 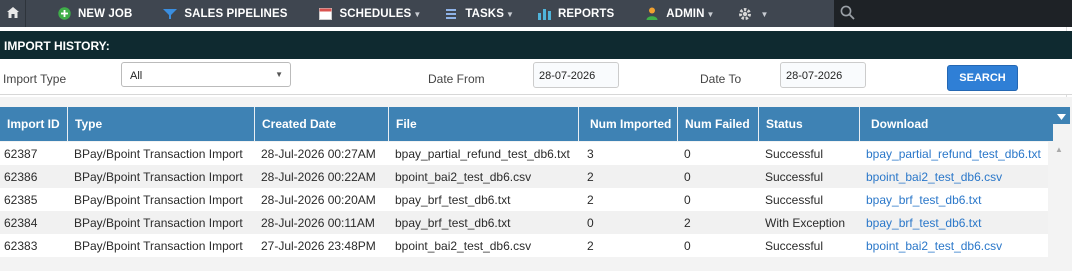 I want to click on column-header-file: File, so click(x=484, y=124).